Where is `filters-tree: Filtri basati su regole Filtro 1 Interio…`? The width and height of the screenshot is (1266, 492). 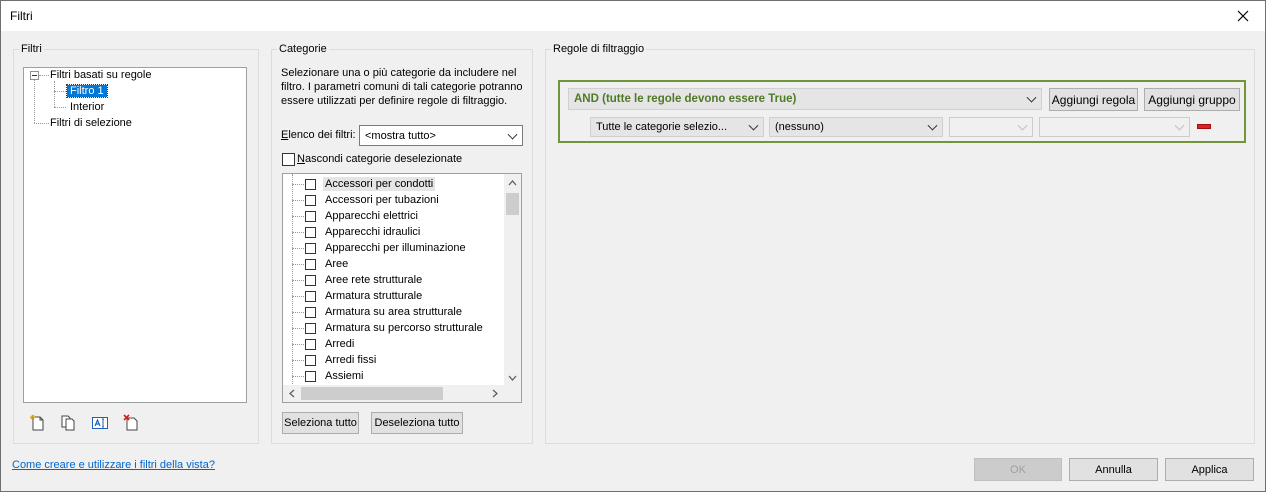 filters-tree: Filtri basati su regole Filtro 1 Interio… is located at coordinates (135, 235).